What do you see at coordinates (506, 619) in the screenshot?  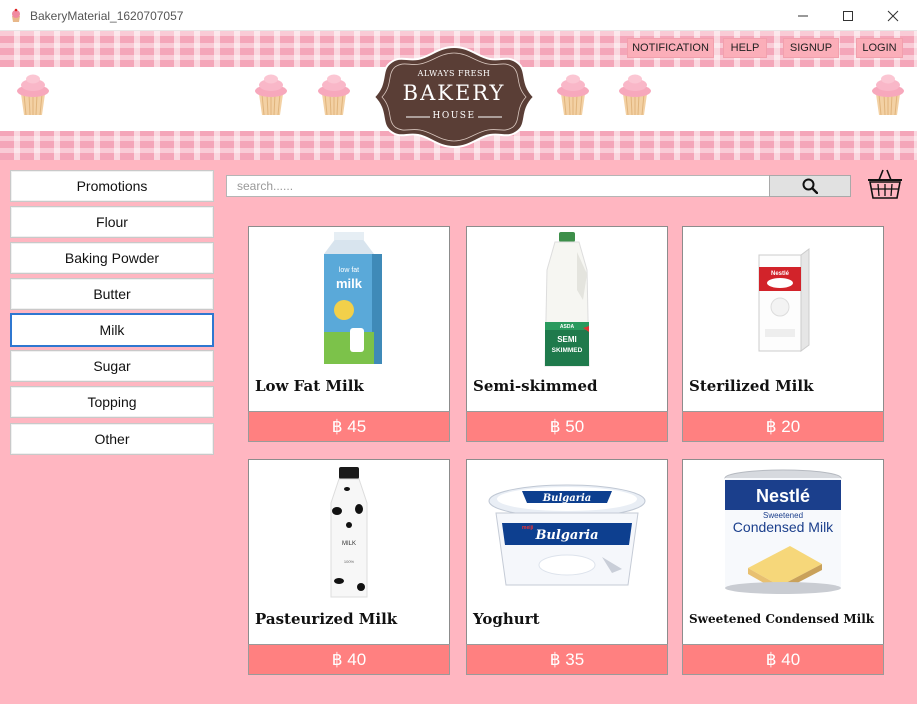 I see `product-name: Yoghurt` at bounding box center [506, 619].